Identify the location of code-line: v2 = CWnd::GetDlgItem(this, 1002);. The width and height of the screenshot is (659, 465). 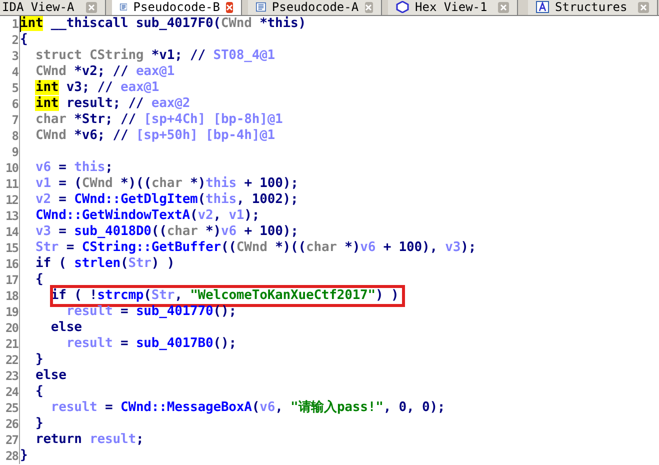
(166, 200).